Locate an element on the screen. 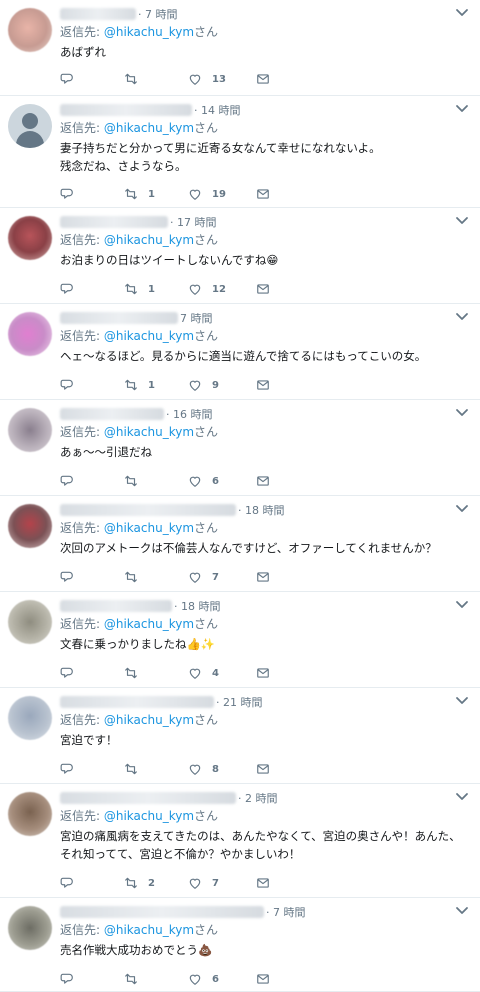 Image resolution: width=480 pixels, height=992 pixels. timestamp: · 21 時間 is located at coordinates (239, 702).